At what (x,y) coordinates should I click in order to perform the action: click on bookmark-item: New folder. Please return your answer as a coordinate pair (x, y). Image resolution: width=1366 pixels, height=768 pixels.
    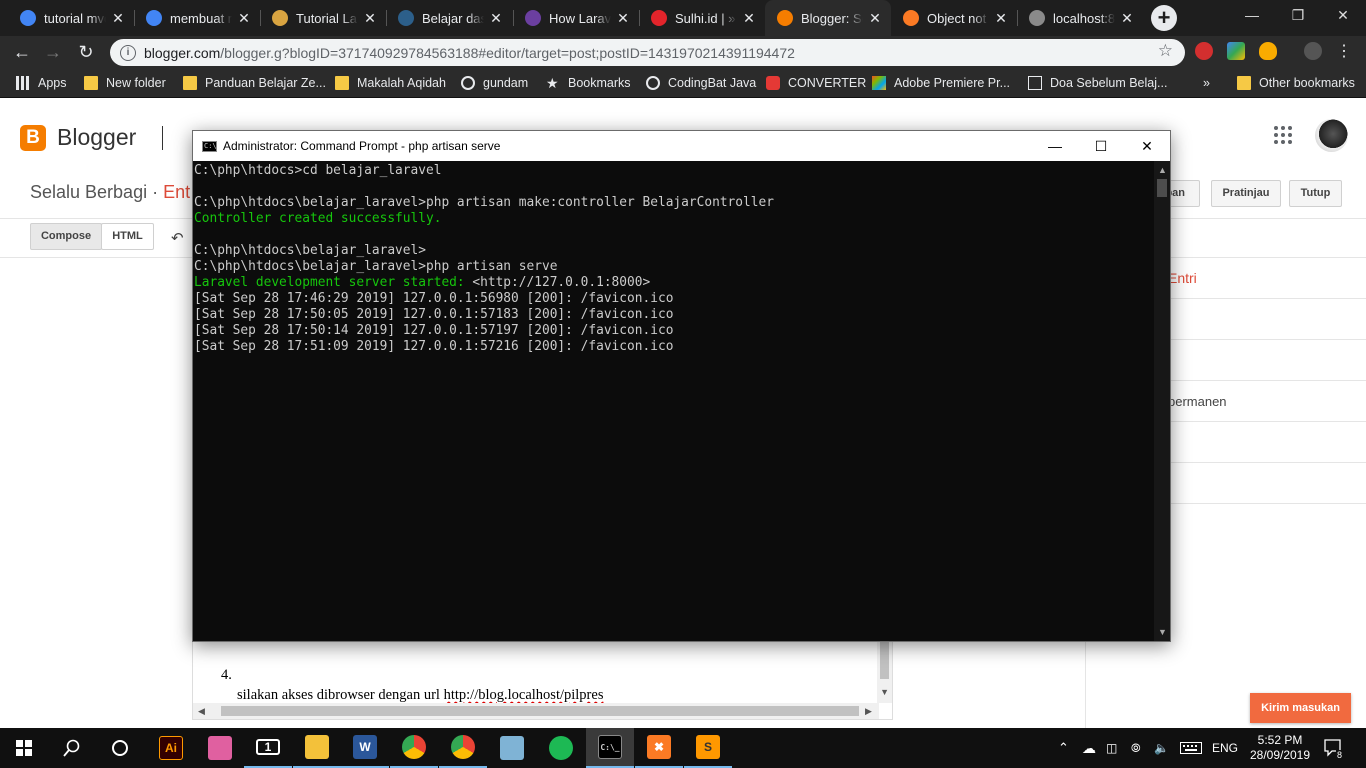
    Looking at the image, I should click on (125, 83).